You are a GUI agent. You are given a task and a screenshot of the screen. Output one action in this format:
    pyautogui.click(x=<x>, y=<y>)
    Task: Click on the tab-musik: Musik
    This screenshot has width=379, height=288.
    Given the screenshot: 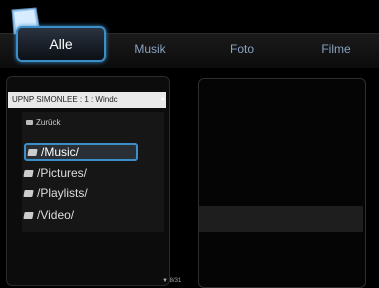 What is the action you would take?
    pyautogui.click(x=150, y=49)
    